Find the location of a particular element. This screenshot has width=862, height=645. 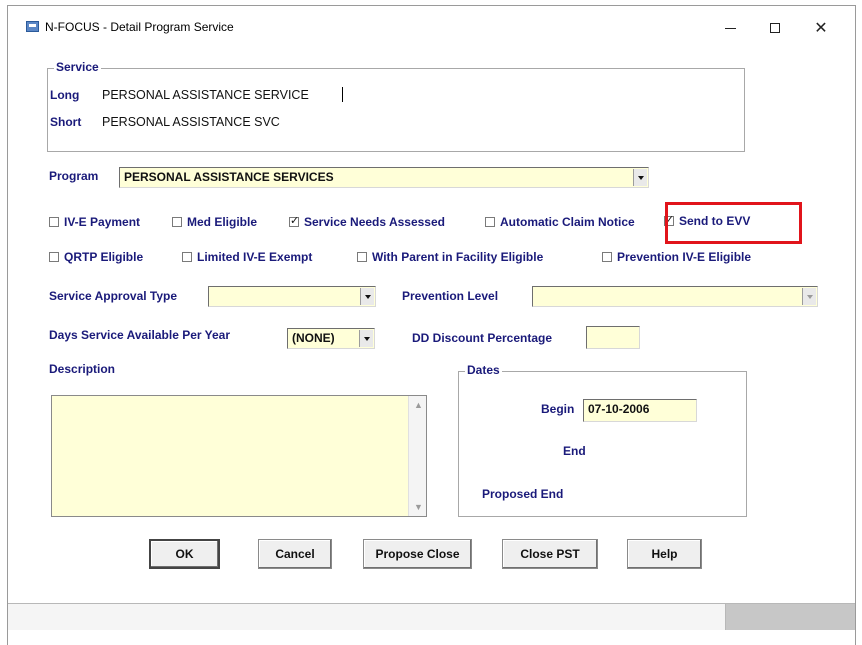

checkbox-label: IV-E Payment is located at coordinates (102, 222).